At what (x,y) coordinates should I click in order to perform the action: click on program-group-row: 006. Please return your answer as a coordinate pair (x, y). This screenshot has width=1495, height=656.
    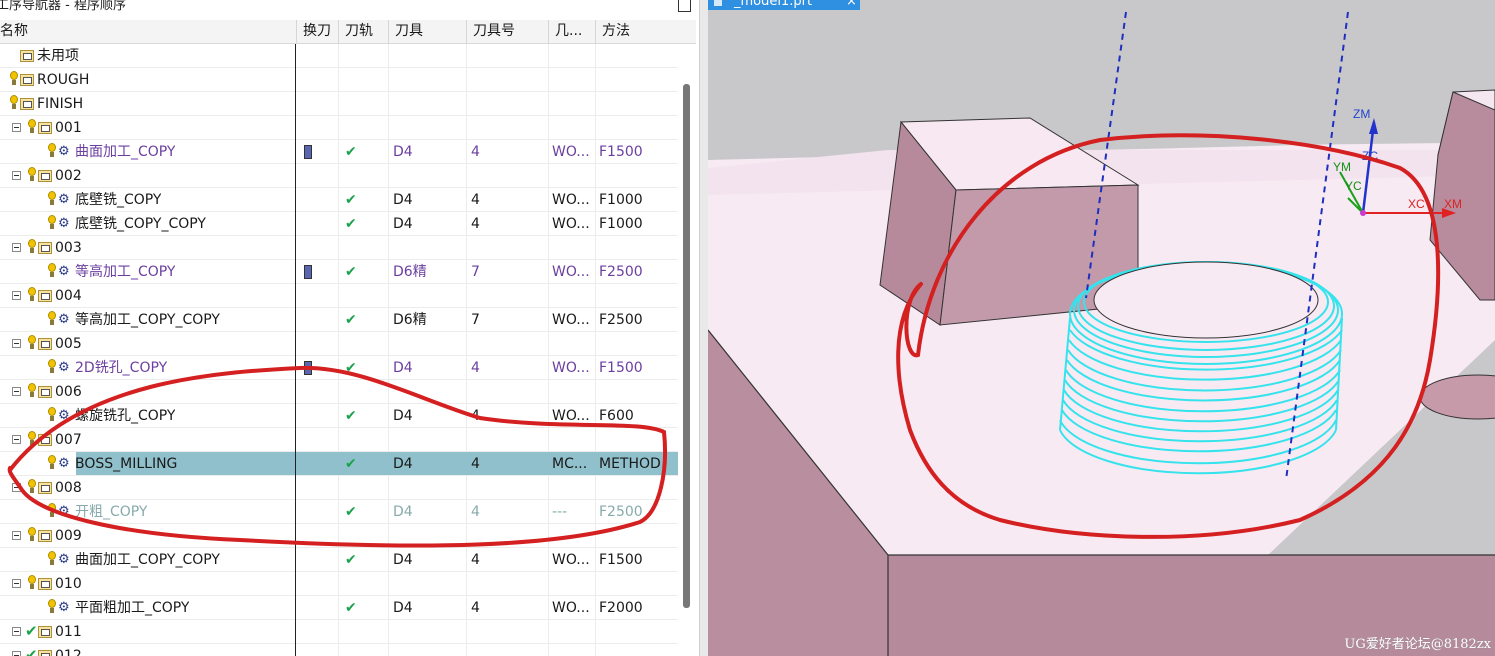
    Looking at the image, I should click on (339, 392).